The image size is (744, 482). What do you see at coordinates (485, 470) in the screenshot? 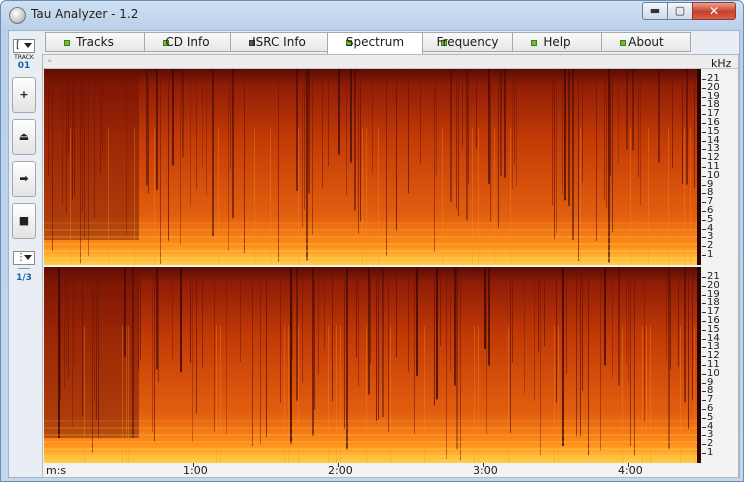
I see `time-tick-label: 3:00` at bounding box center [485, 470].